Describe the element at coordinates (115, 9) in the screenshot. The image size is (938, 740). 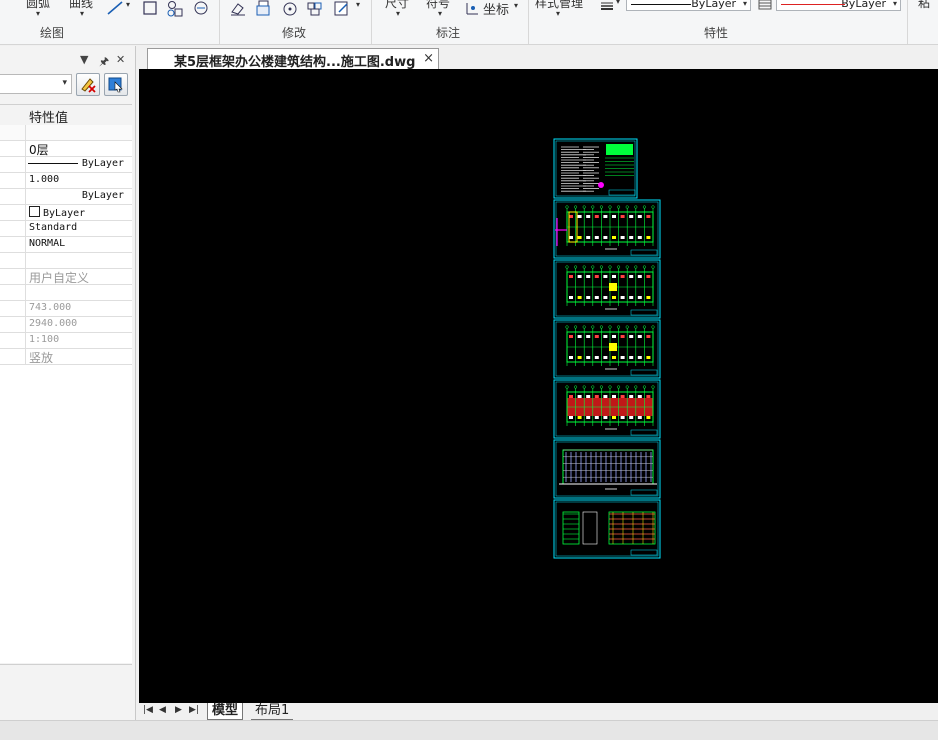
I see `line-icon` at that location.